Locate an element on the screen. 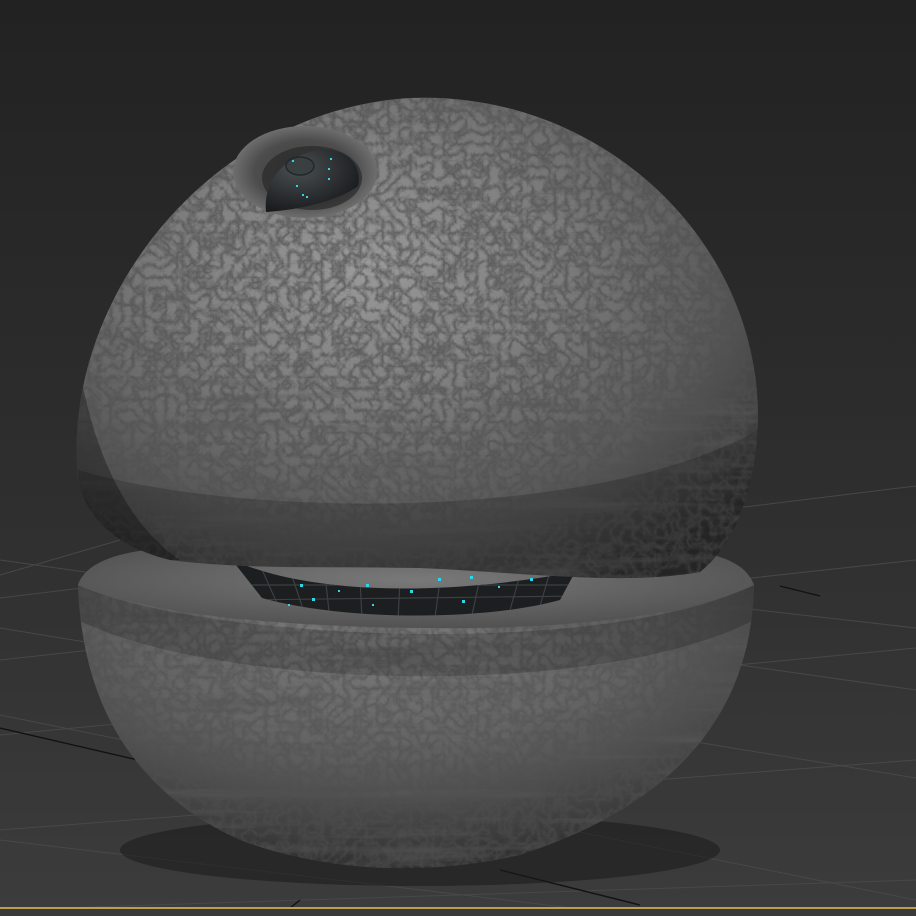 The width and height of the screenshot is (916, 916). viewport-active-border is located at coordinates (458, 911).